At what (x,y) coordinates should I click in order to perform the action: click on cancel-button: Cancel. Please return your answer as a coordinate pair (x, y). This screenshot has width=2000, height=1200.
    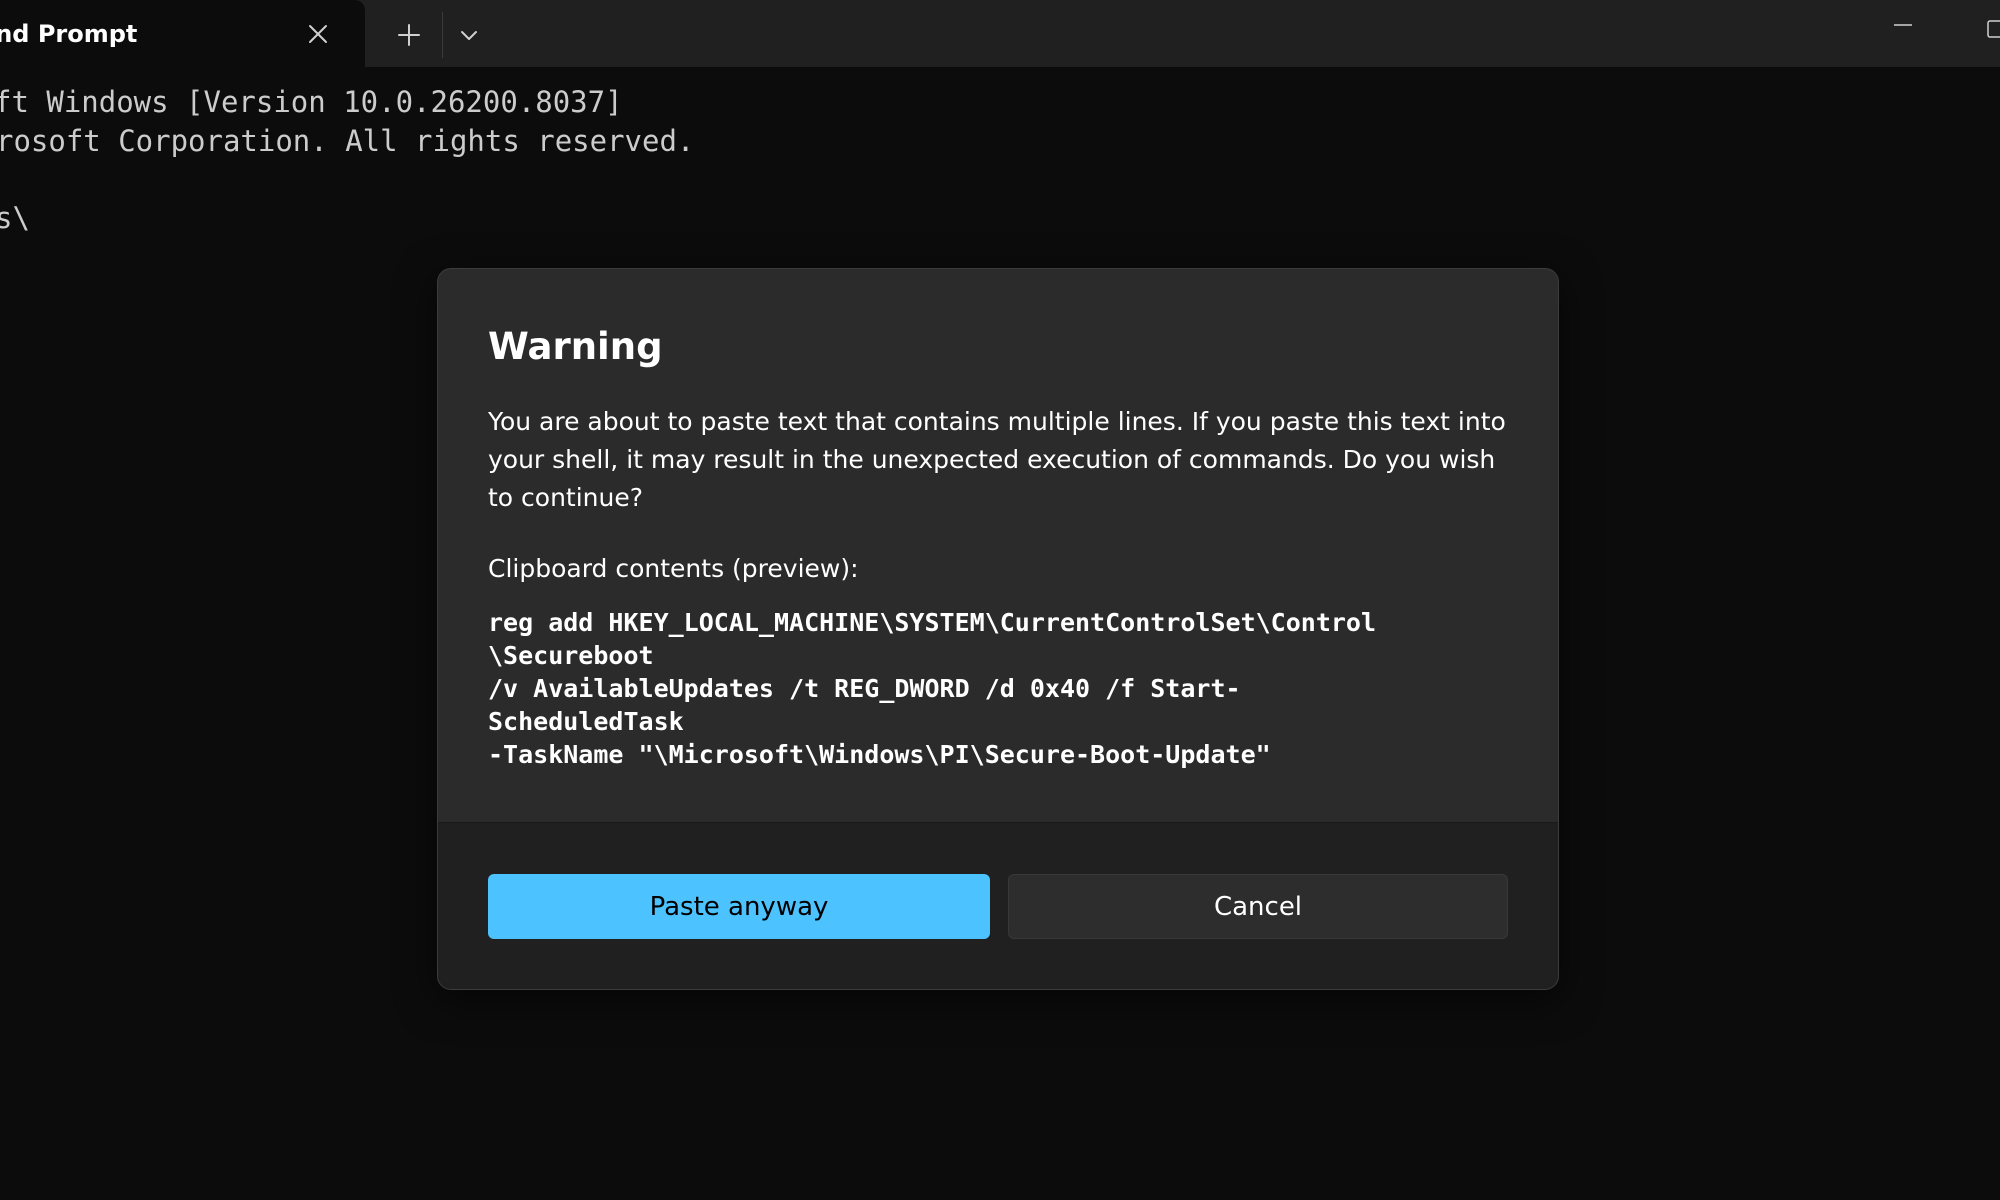
    Looking at the image, I should click on (1258, 906).